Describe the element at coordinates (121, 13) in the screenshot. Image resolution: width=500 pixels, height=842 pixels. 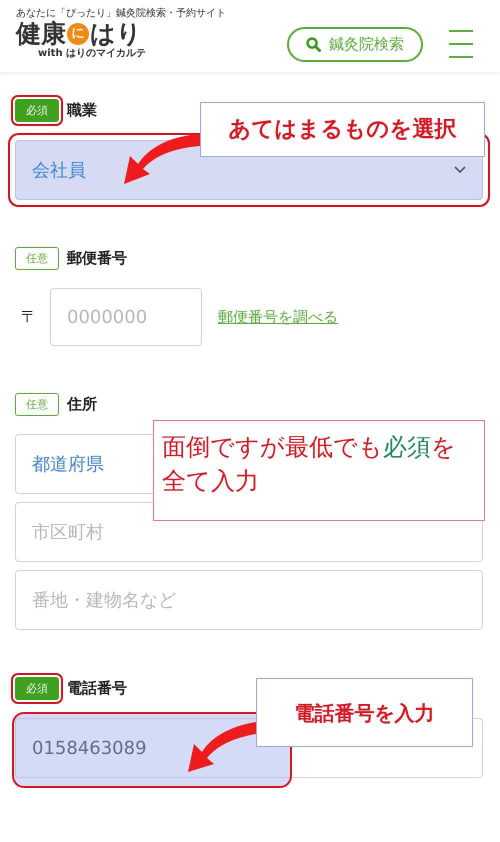
I see `site-tagline: あなたに「ぴったり」鍼灸院検索・予約サイト` at that location.